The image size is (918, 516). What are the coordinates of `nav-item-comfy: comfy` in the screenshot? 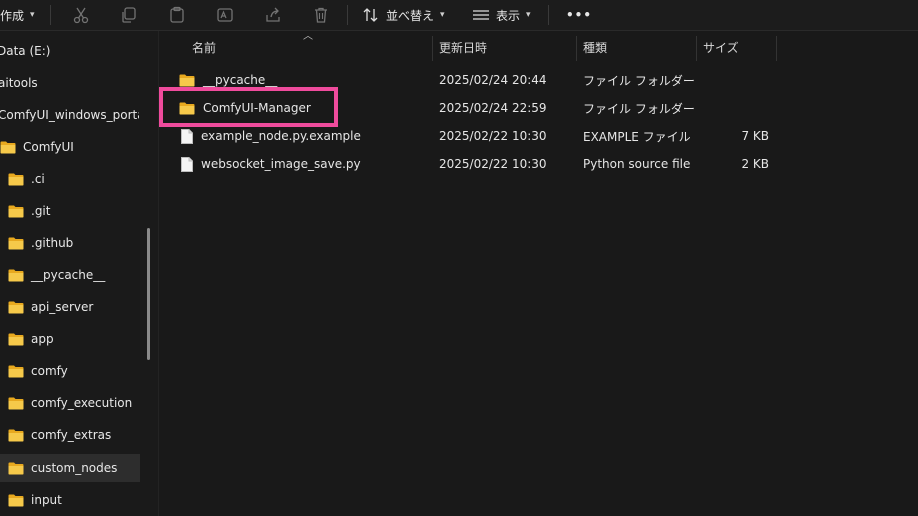 It's located at (38, 371).